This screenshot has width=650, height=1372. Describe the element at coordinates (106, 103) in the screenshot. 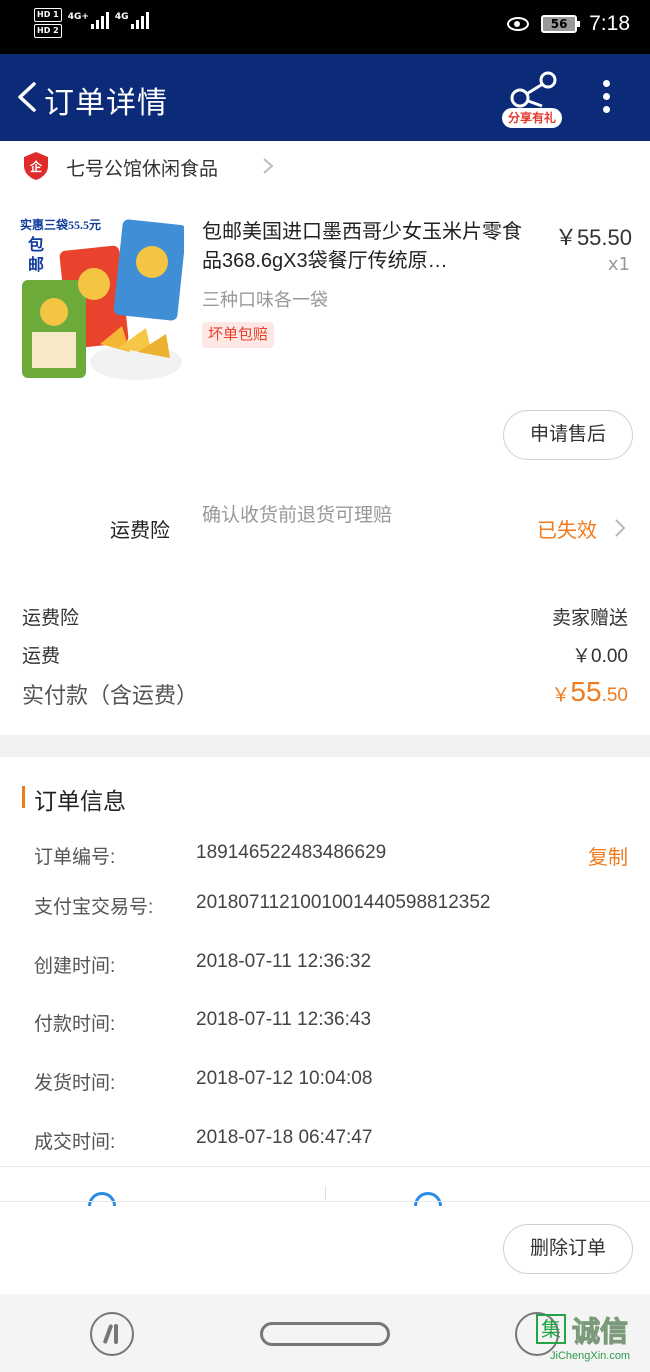

I see `page-title: 订单详情` at that location.